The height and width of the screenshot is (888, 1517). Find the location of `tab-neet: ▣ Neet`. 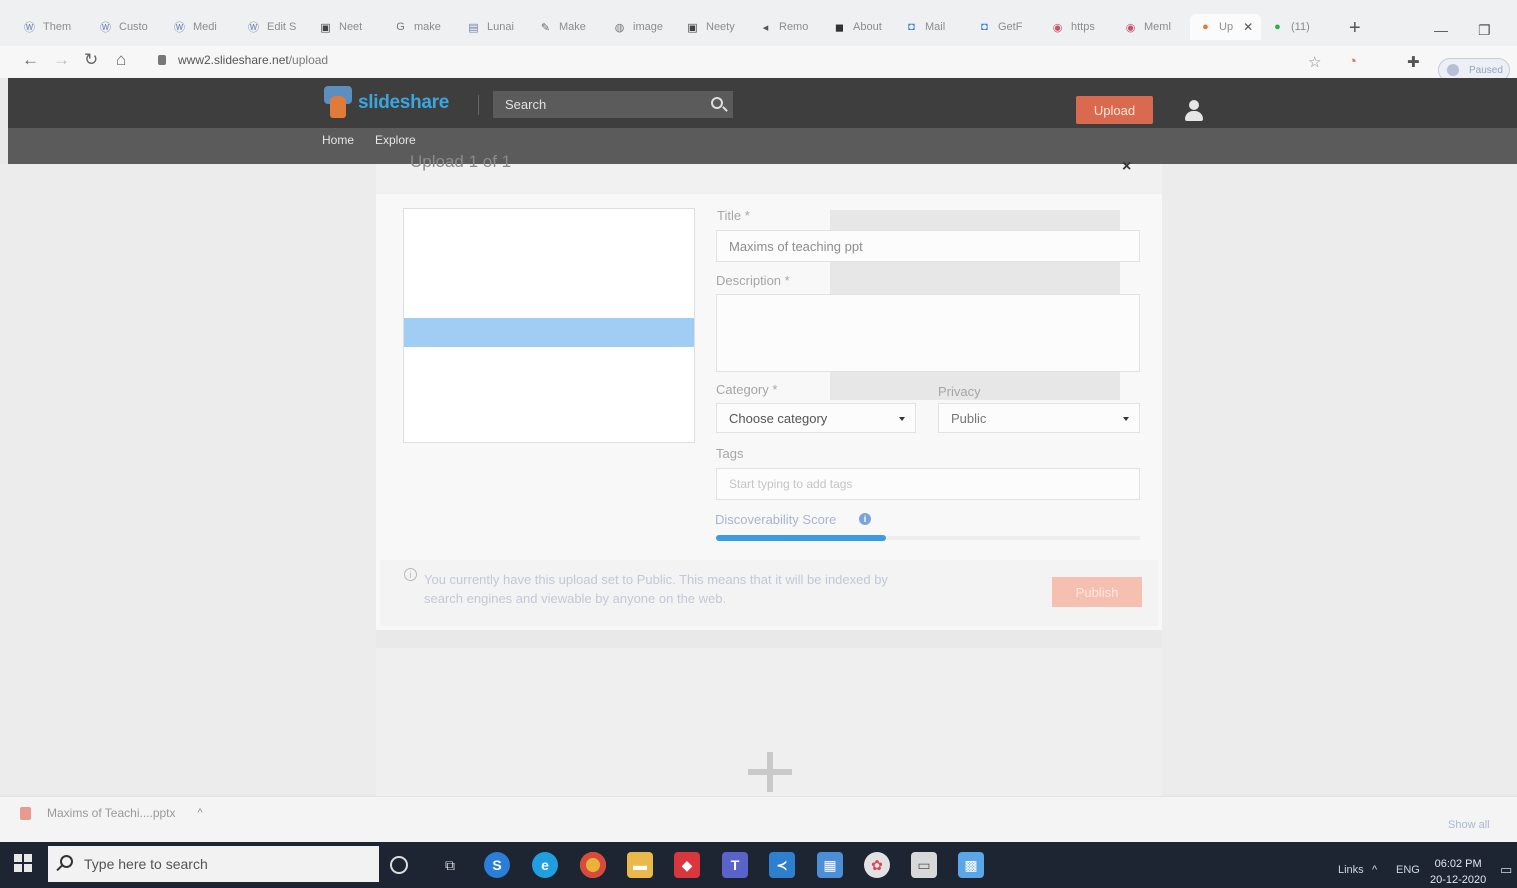

tab-neet: ▣ Neet is located at coordinates (340, 27).